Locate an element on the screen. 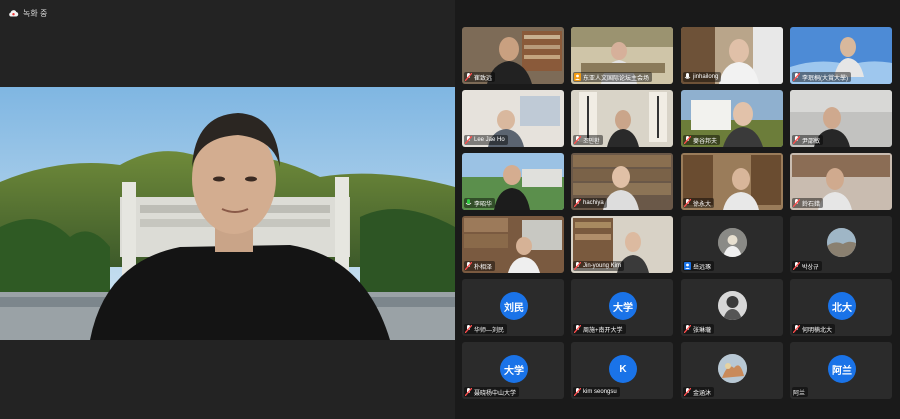  participant-tile: 조민환 is located at coordinates (622, 118).